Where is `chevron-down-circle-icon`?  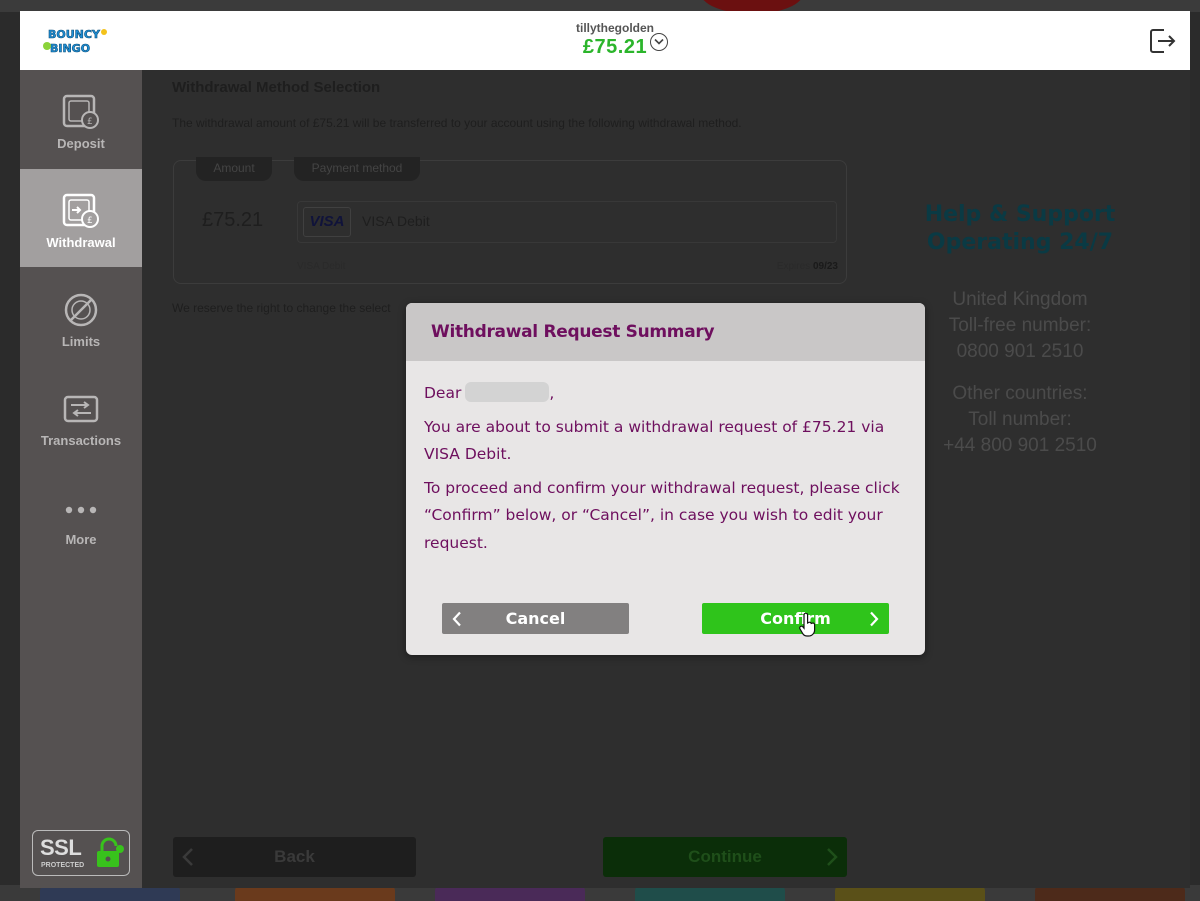
chevron-down-circle-icon is located at coordinates (659, 42).